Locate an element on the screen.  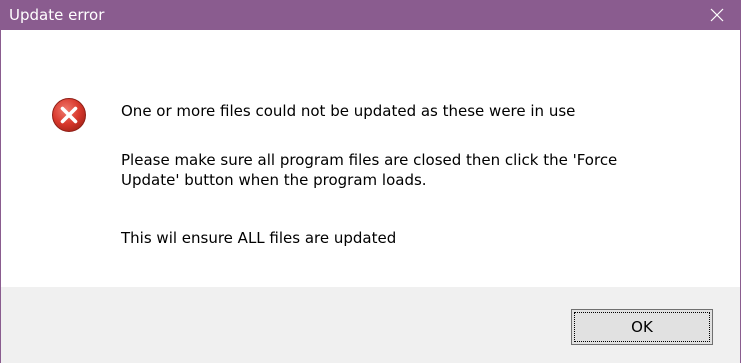
ok-button-label: OK is located at coordinates (642, 327).